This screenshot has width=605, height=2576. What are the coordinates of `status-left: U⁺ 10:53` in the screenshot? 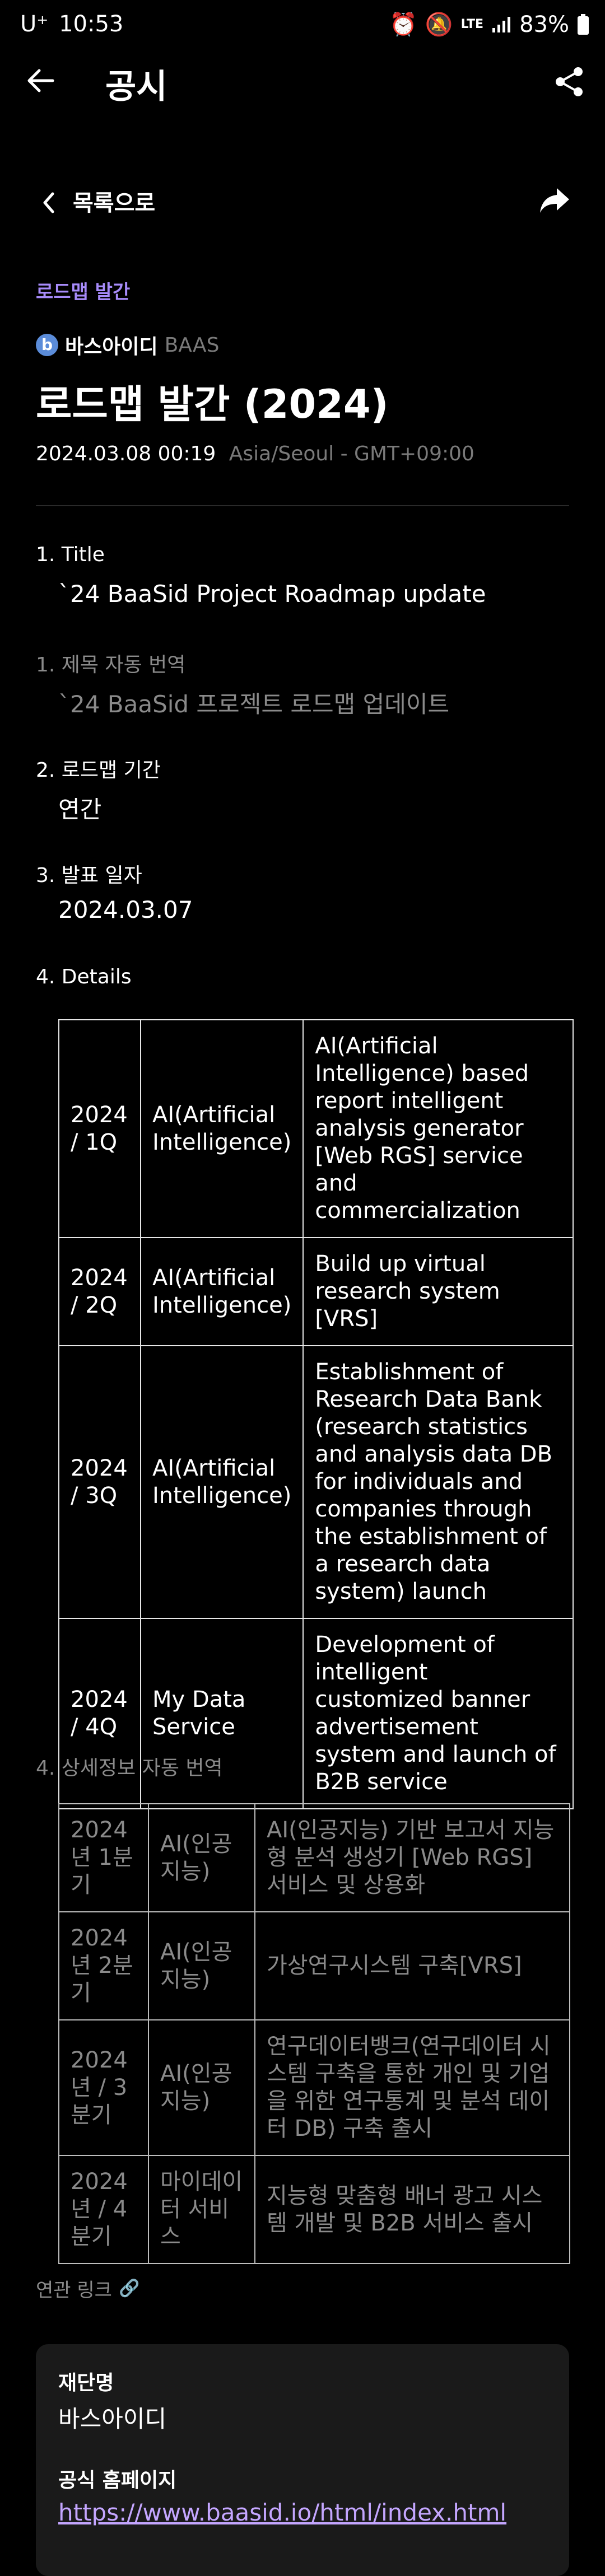 It's located at (72, 24).